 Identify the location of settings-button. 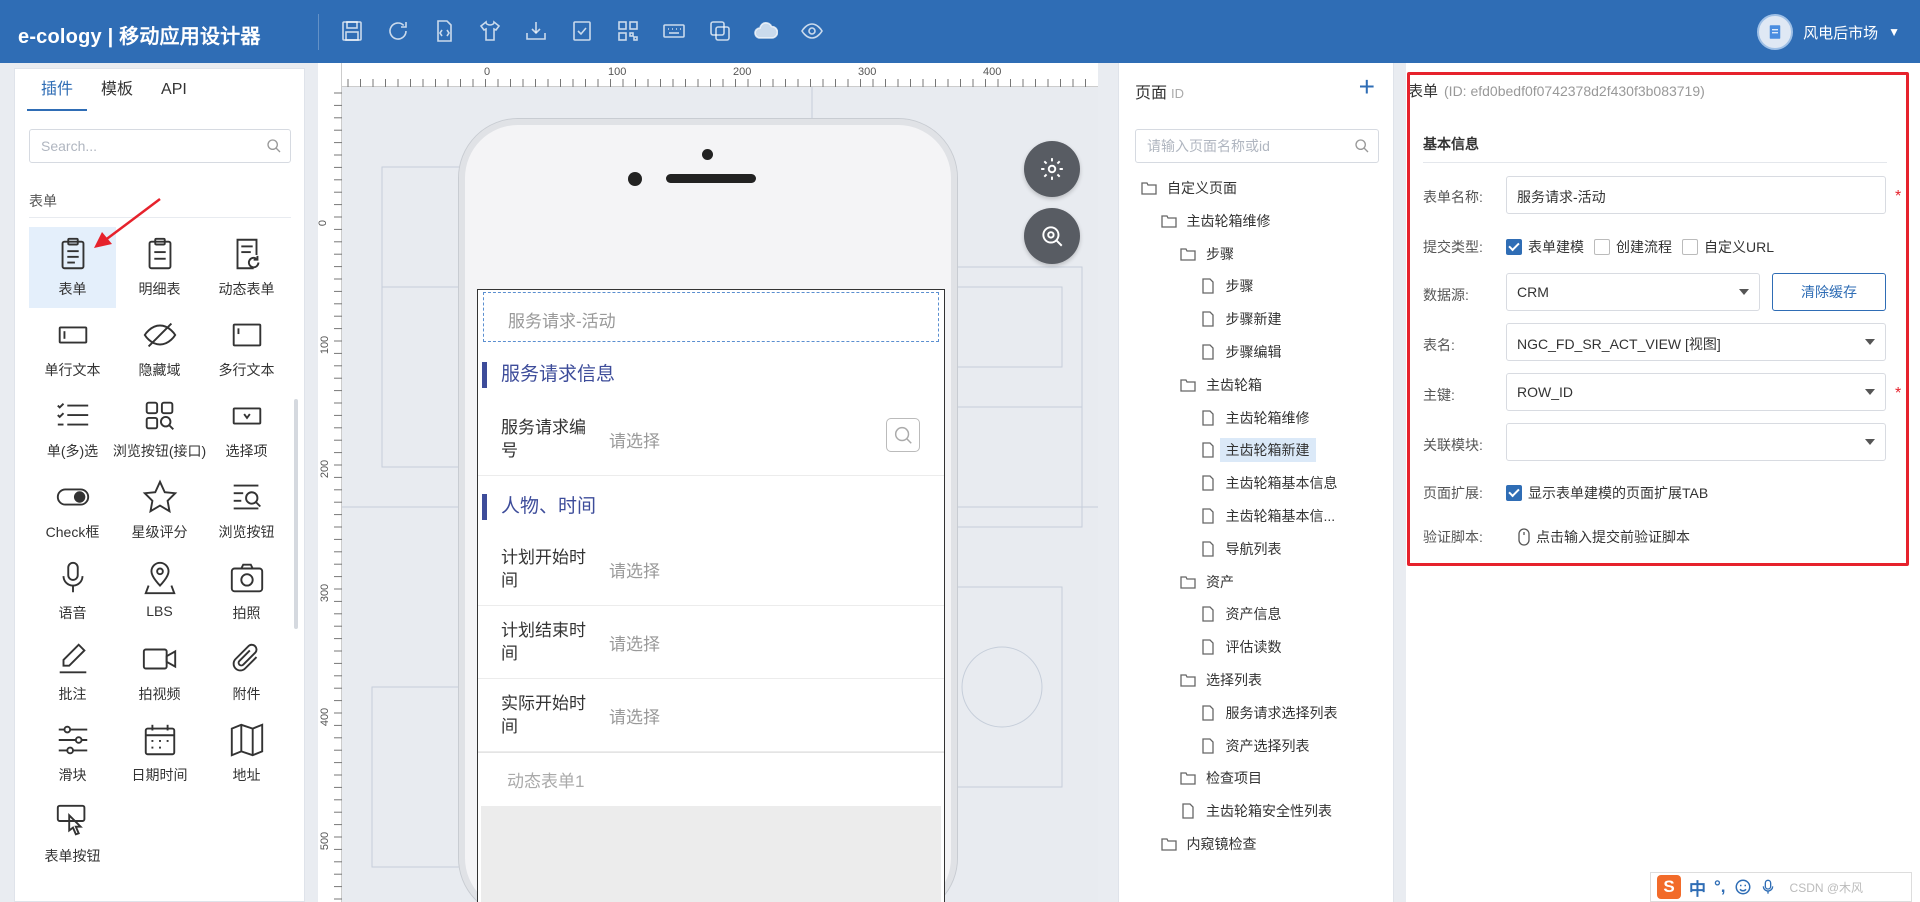
(1052, 169).